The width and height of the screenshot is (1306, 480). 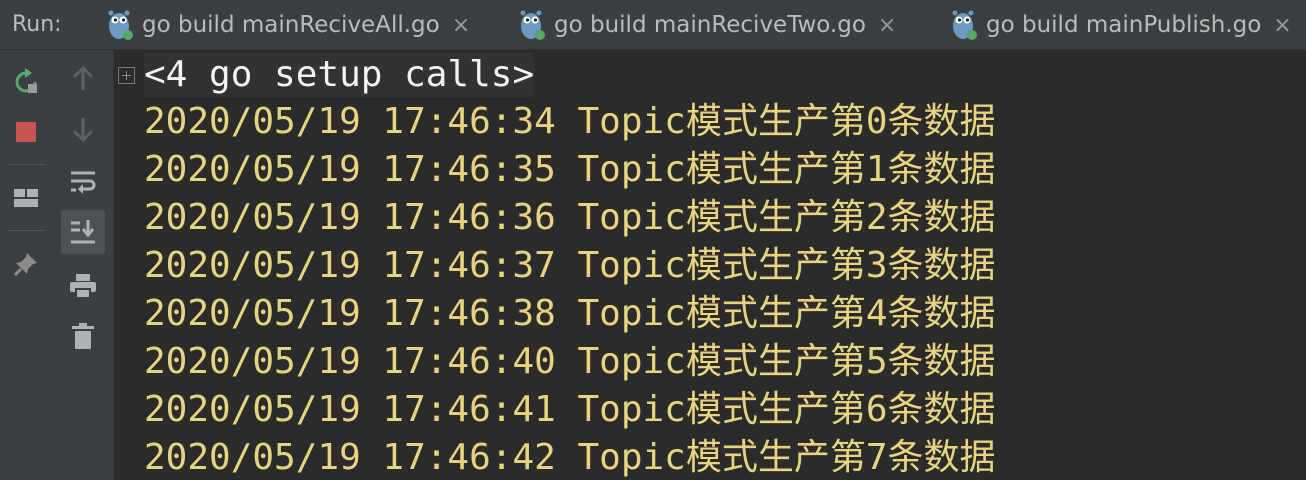 I want to click on run-controls-toolbar, so click(x=26, y=265).